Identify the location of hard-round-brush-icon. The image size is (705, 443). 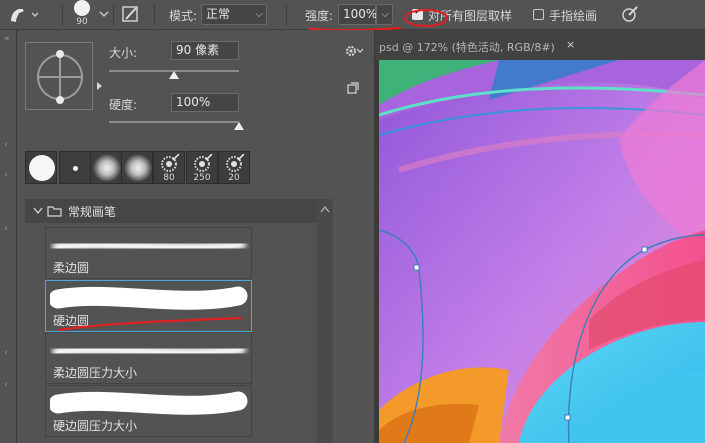
(42, 168).